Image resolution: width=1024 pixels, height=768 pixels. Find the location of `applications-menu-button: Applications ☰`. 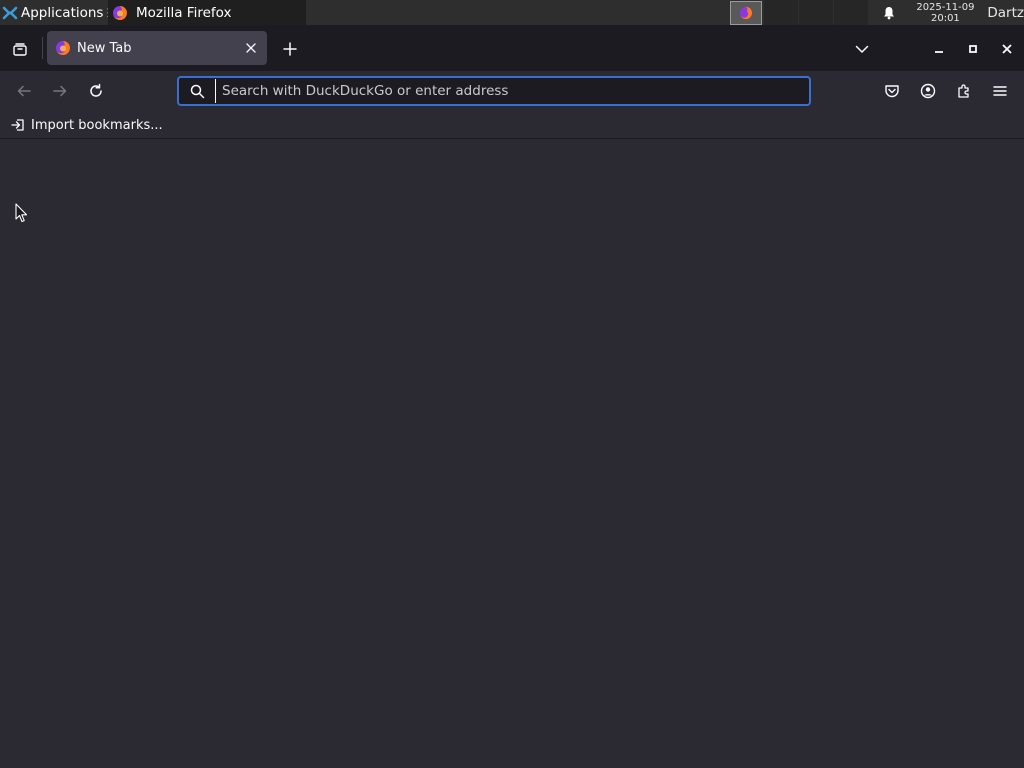

applications-menu-button: Applications ☰ is located at coordinates (54, 12).